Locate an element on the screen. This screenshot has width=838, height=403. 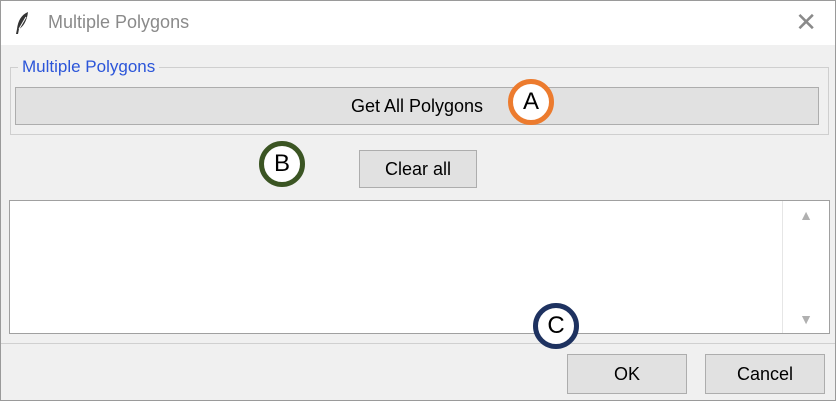
scroll-down-arrow-icon: ▼ is located at coordinates (806, 319).